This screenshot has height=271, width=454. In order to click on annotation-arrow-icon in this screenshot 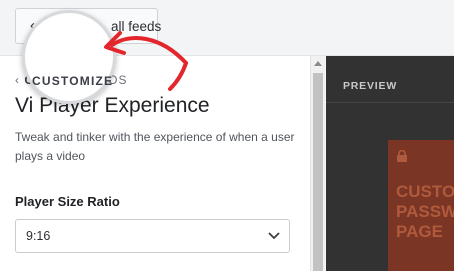, I will do `click(146, 61)`.